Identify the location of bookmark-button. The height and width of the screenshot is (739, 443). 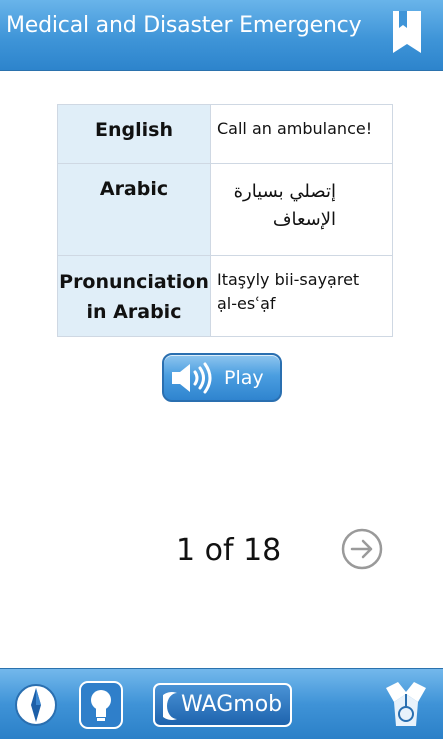
(407, 32).